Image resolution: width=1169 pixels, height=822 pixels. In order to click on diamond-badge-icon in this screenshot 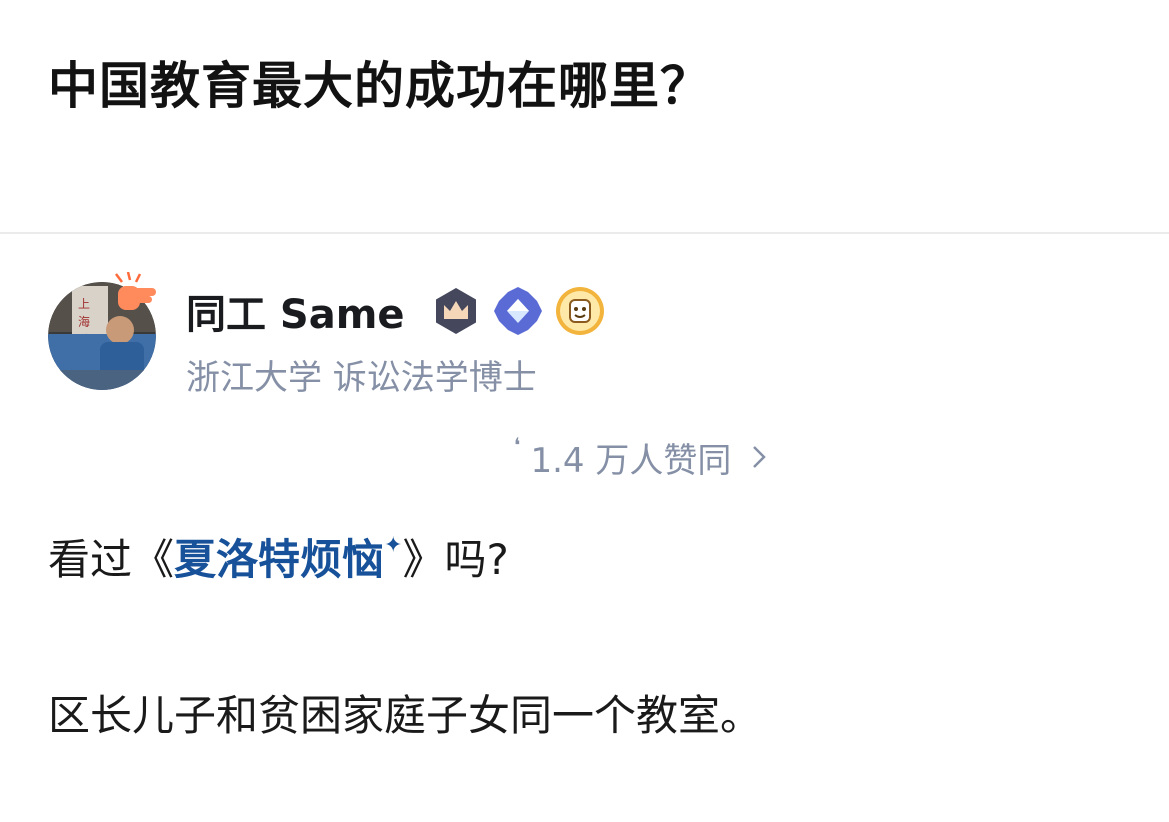, I will do `click(518, 311)`.